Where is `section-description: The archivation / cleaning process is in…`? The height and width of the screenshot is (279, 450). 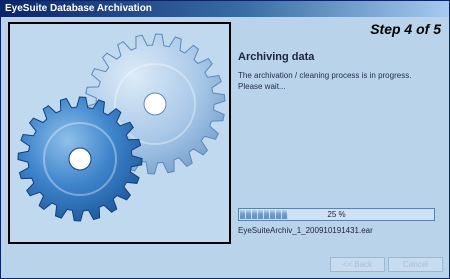
section-description: The archivation / cleaning process is in… is located at coordinates (340, 81).